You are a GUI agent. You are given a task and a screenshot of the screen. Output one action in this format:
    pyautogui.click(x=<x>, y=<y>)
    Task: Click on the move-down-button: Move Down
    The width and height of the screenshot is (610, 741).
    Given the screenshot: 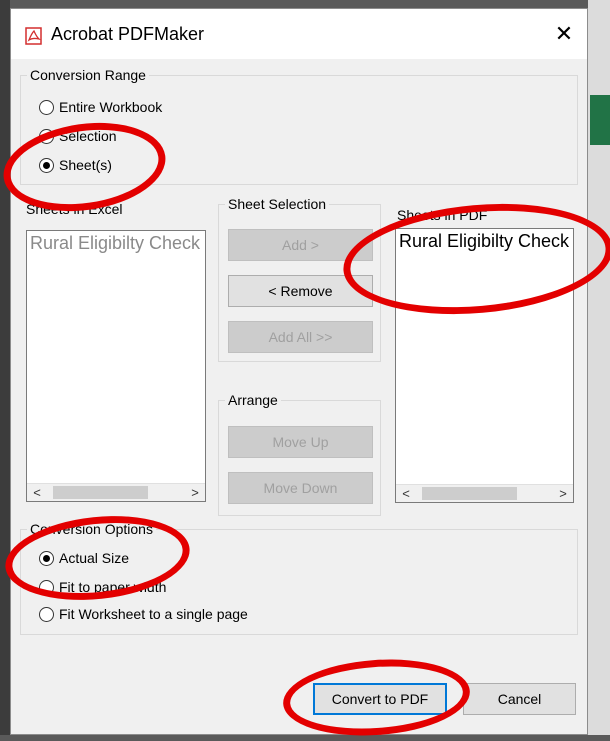 What is the action you would take?
    pyautogui.click(x=300, y=488)
    